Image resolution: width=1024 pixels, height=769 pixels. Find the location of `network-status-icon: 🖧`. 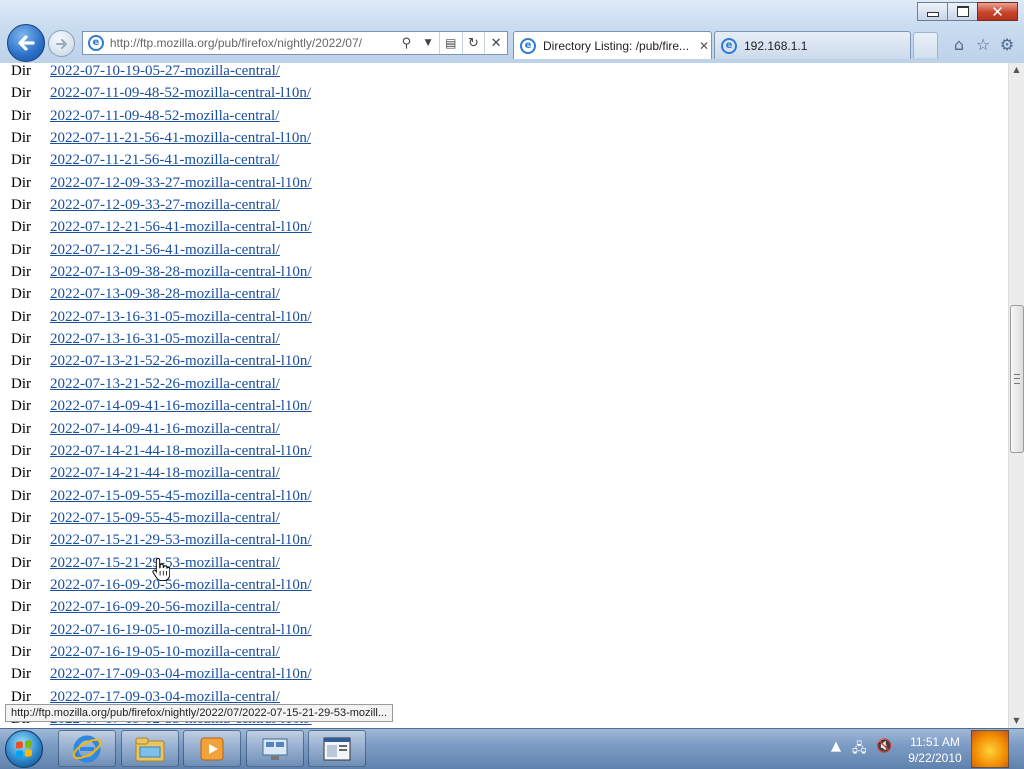

network-status-icon: 🖧 is located at coordinates (859, 750).